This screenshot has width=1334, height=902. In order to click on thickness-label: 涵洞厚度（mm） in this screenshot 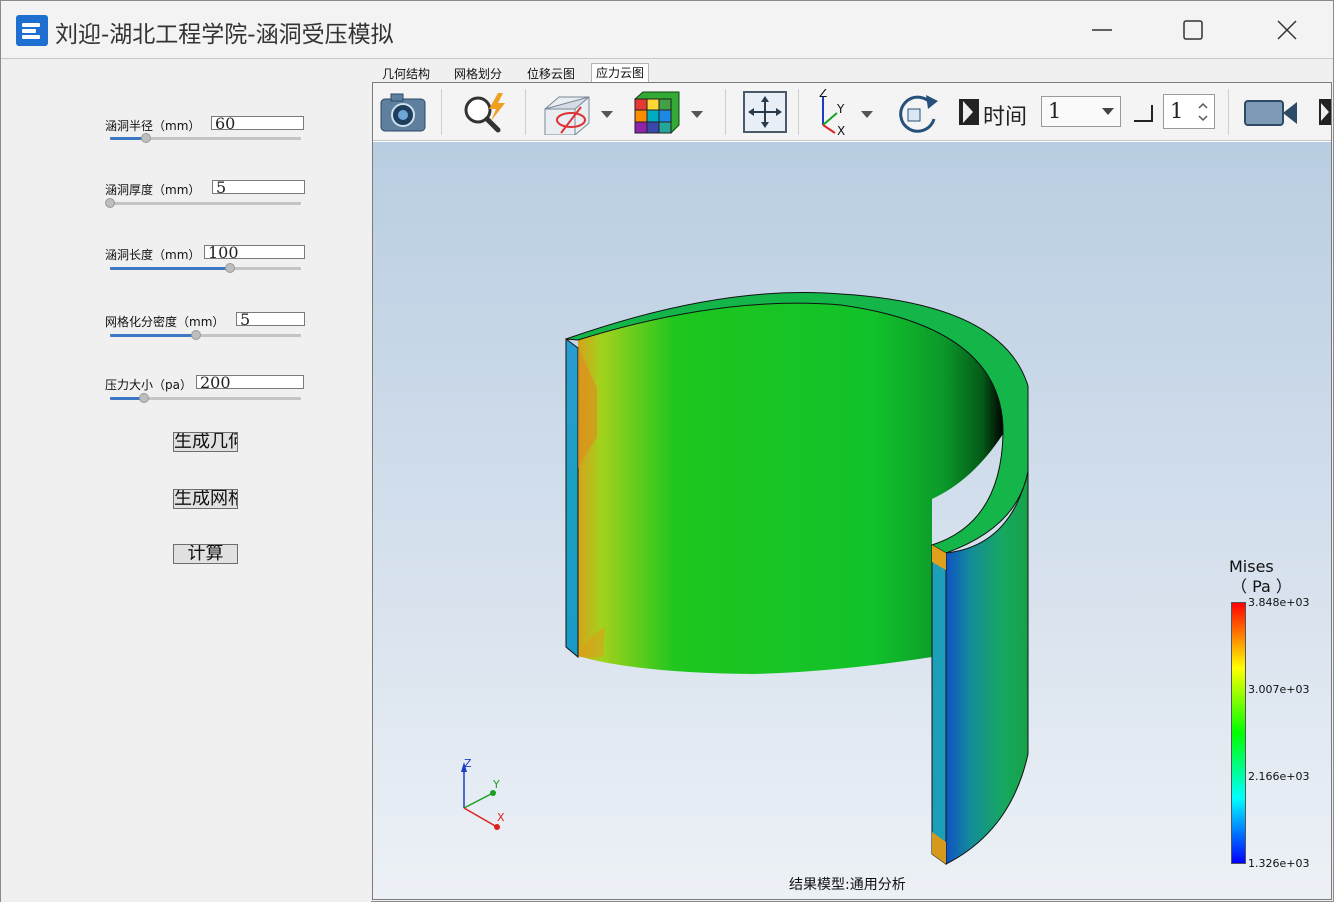, I will do `click(153, 190)`.